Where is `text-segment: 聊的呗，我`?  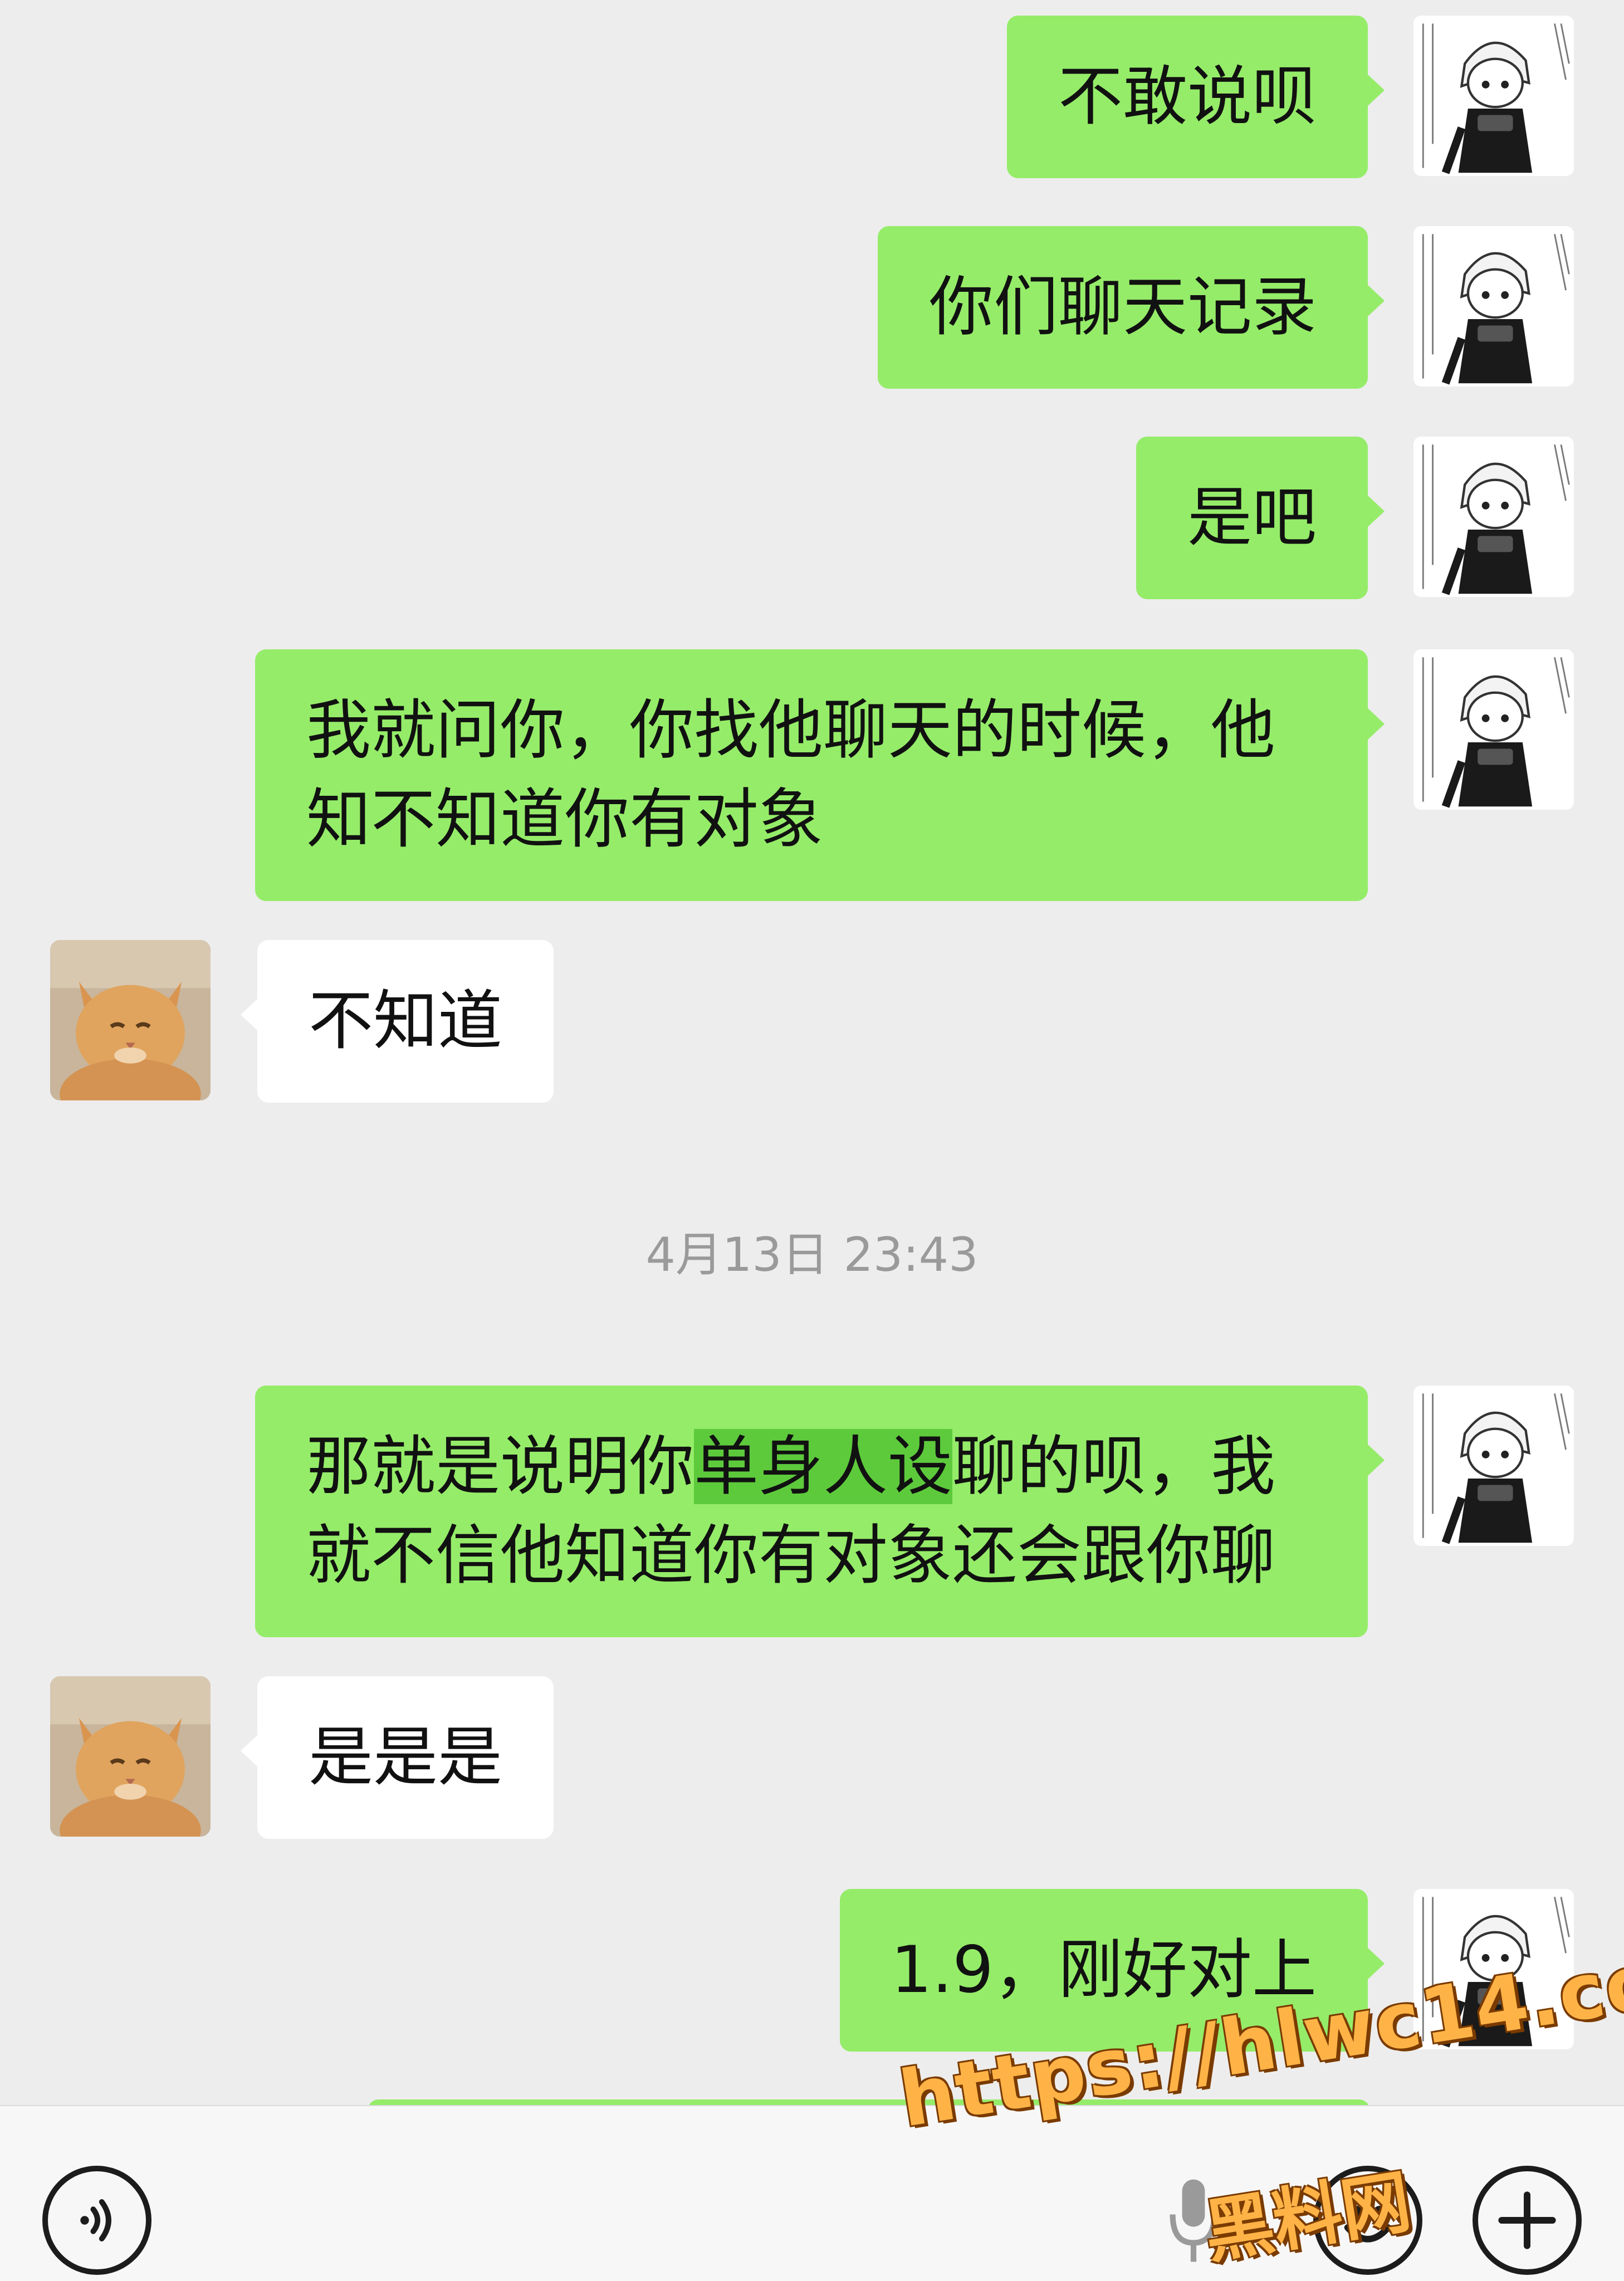
text-segment: 聊的呗，我 is located at coordinates (1113, 1467).